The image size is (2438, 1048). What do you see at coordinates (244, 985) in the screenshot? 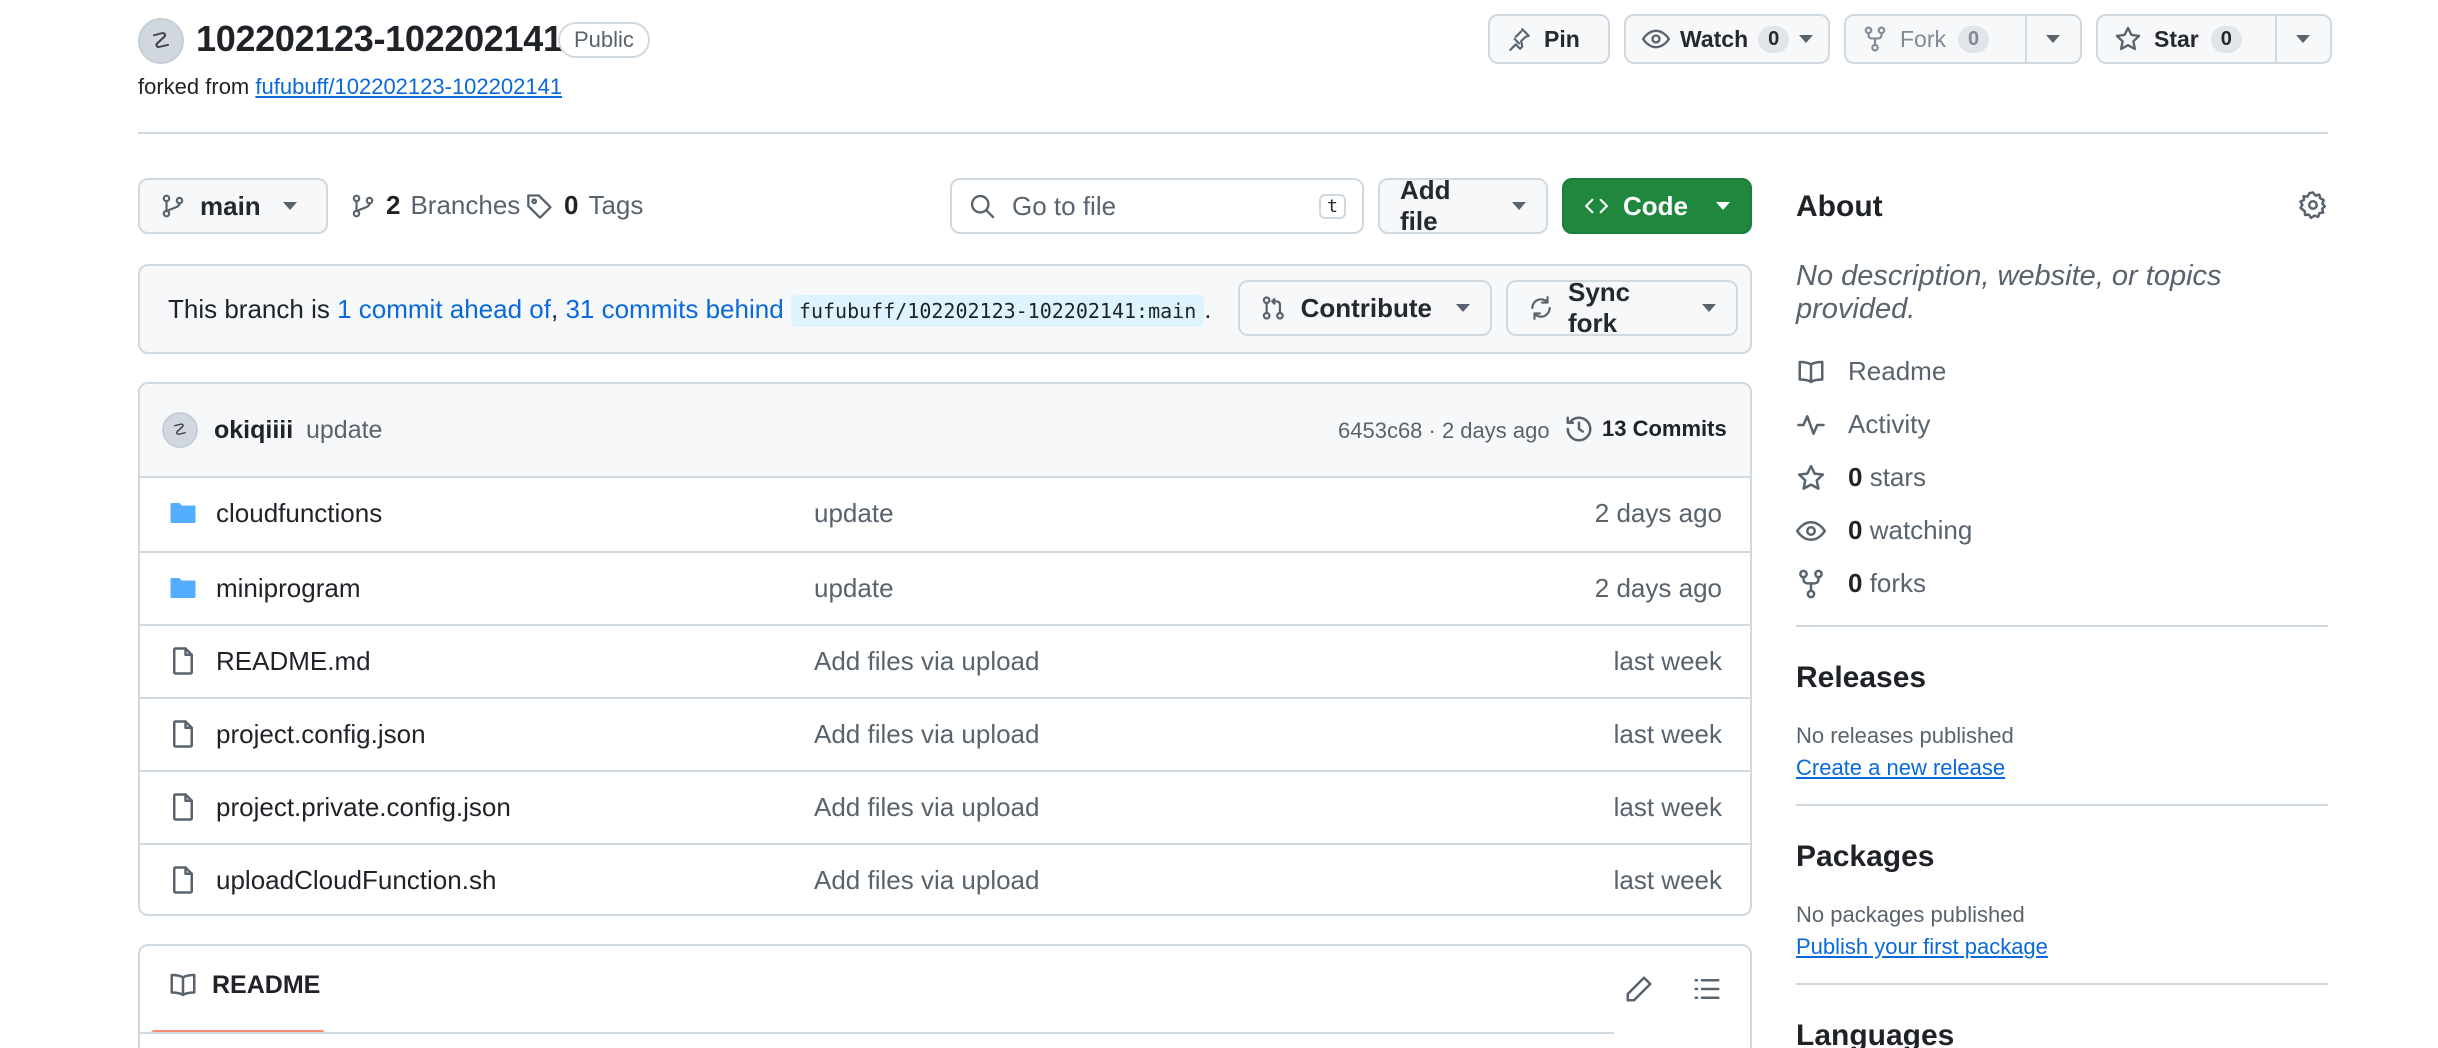
I see `readme-tab: README` at bounding box center [244, 985].